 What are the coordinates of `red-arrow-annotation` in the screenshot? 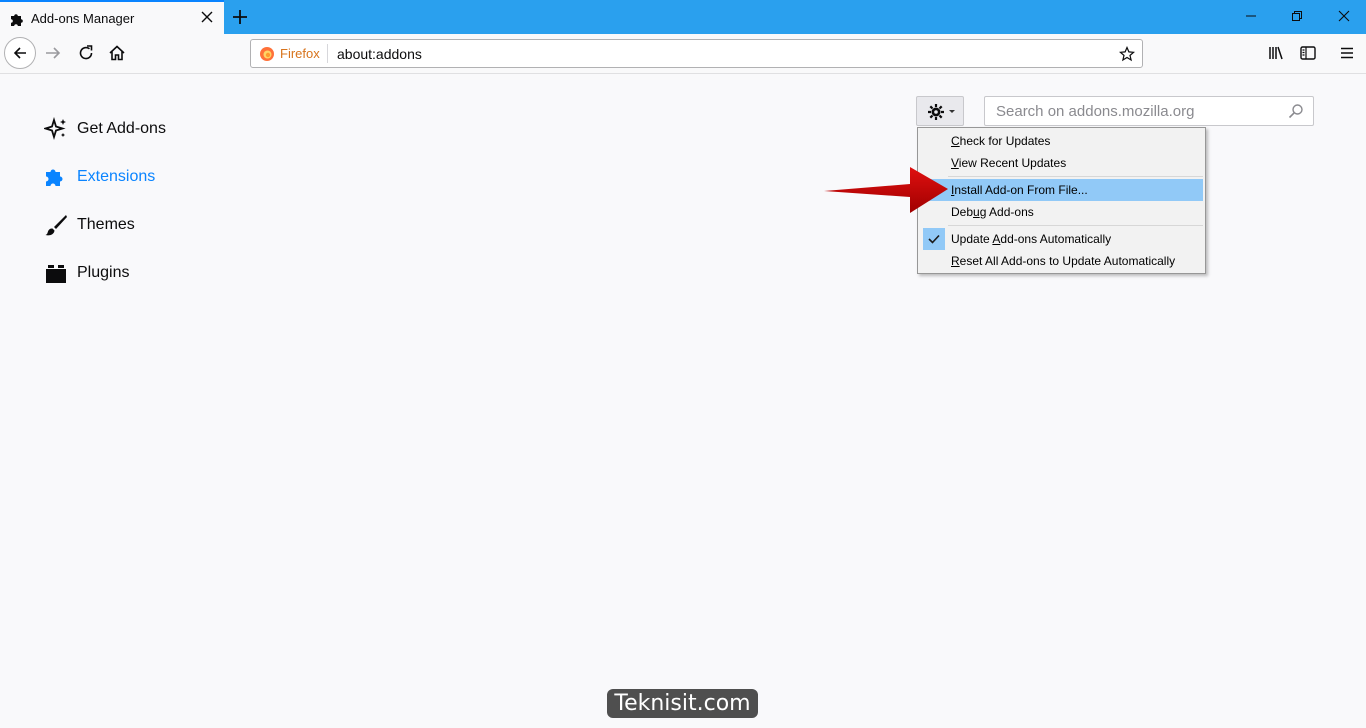 It's located at (886, 190).